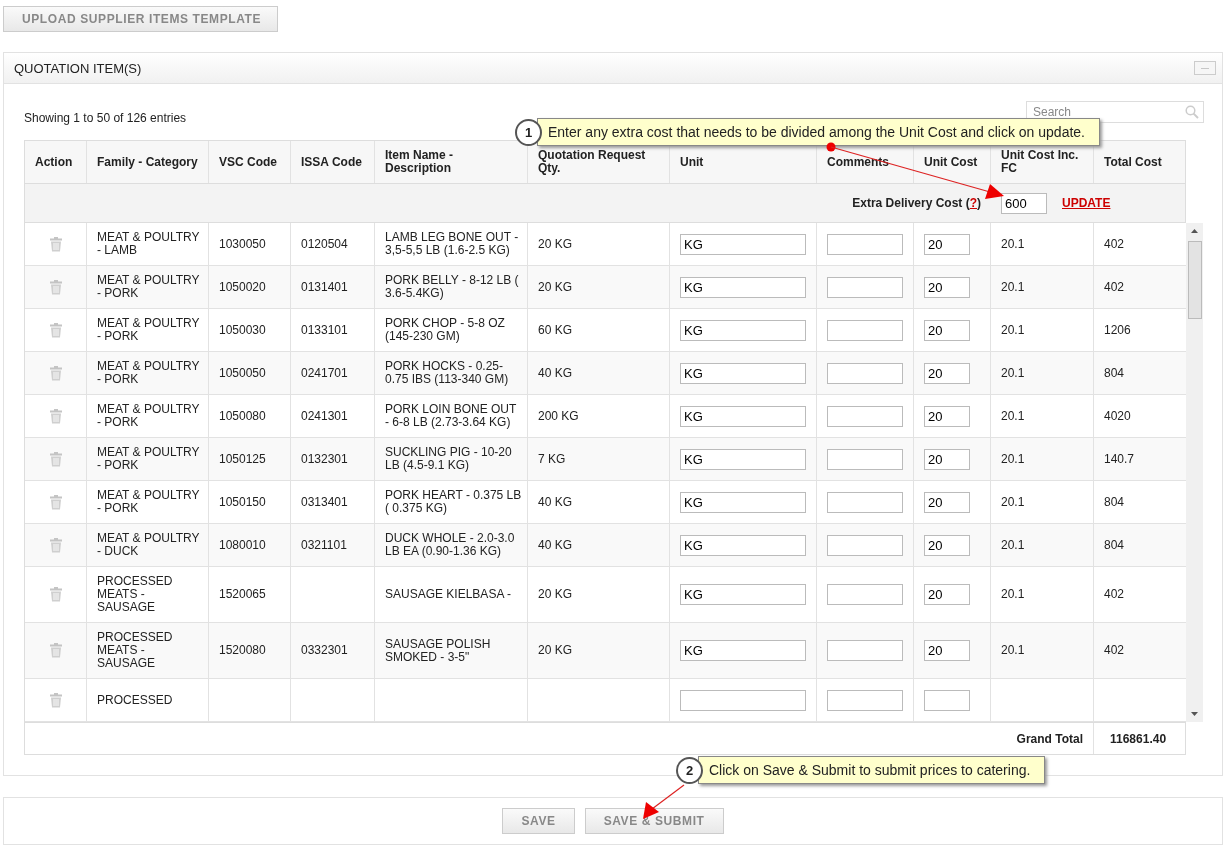 The height and width of the screenshot is (847, 1225). What do you see at coordinates (689, 770) in the screenshot?
I see `step-number: 2` at bounding box center [689, 770].